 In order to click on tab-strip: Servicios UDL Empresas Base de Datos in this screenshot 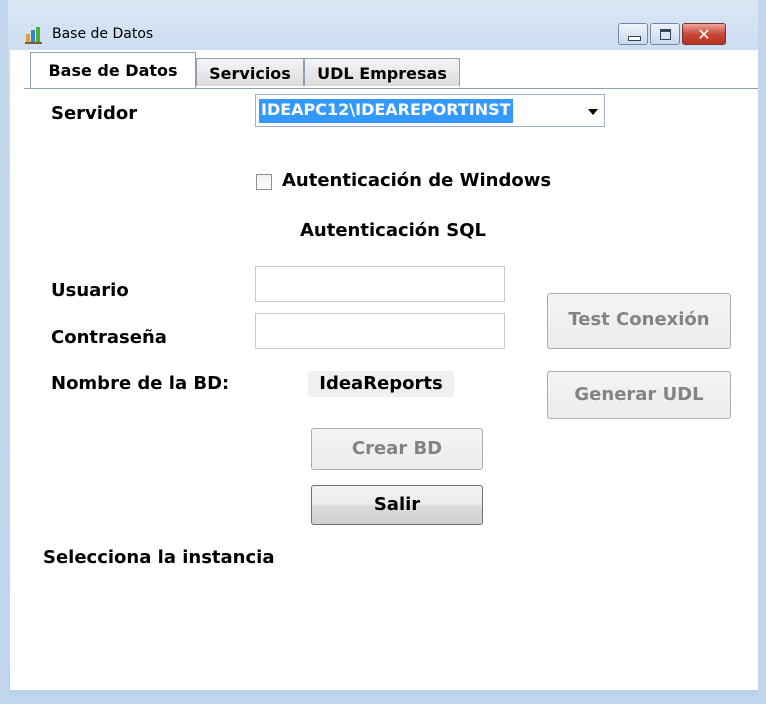, I will do `click(384, 69)`.